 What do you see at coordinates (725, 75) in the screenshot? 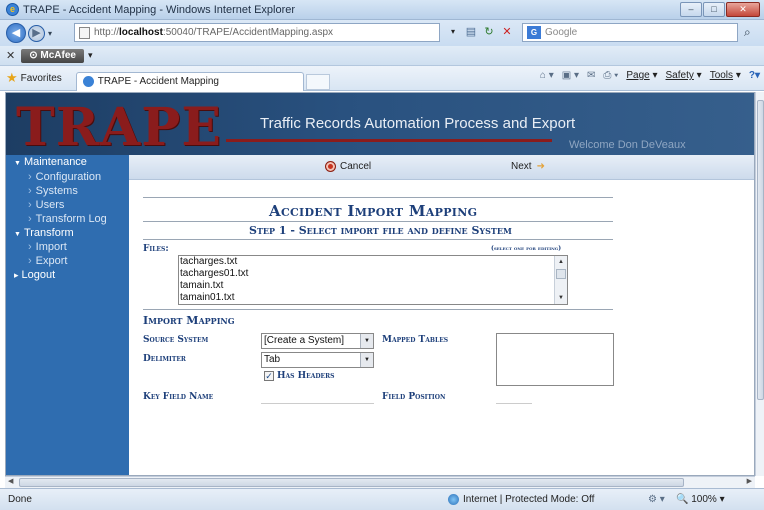
I see `tools-menu: Tools ▾` at bounding box center [725, 75].